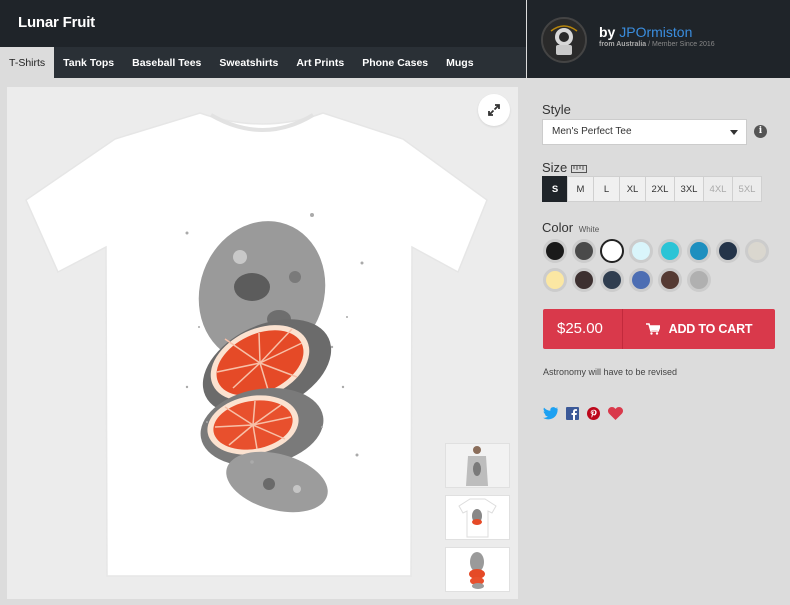 Image resolution: width=790 pixels, height=605 pixels. I want to click on tab-tank-tops: Tank Tops, so click(88, 62).